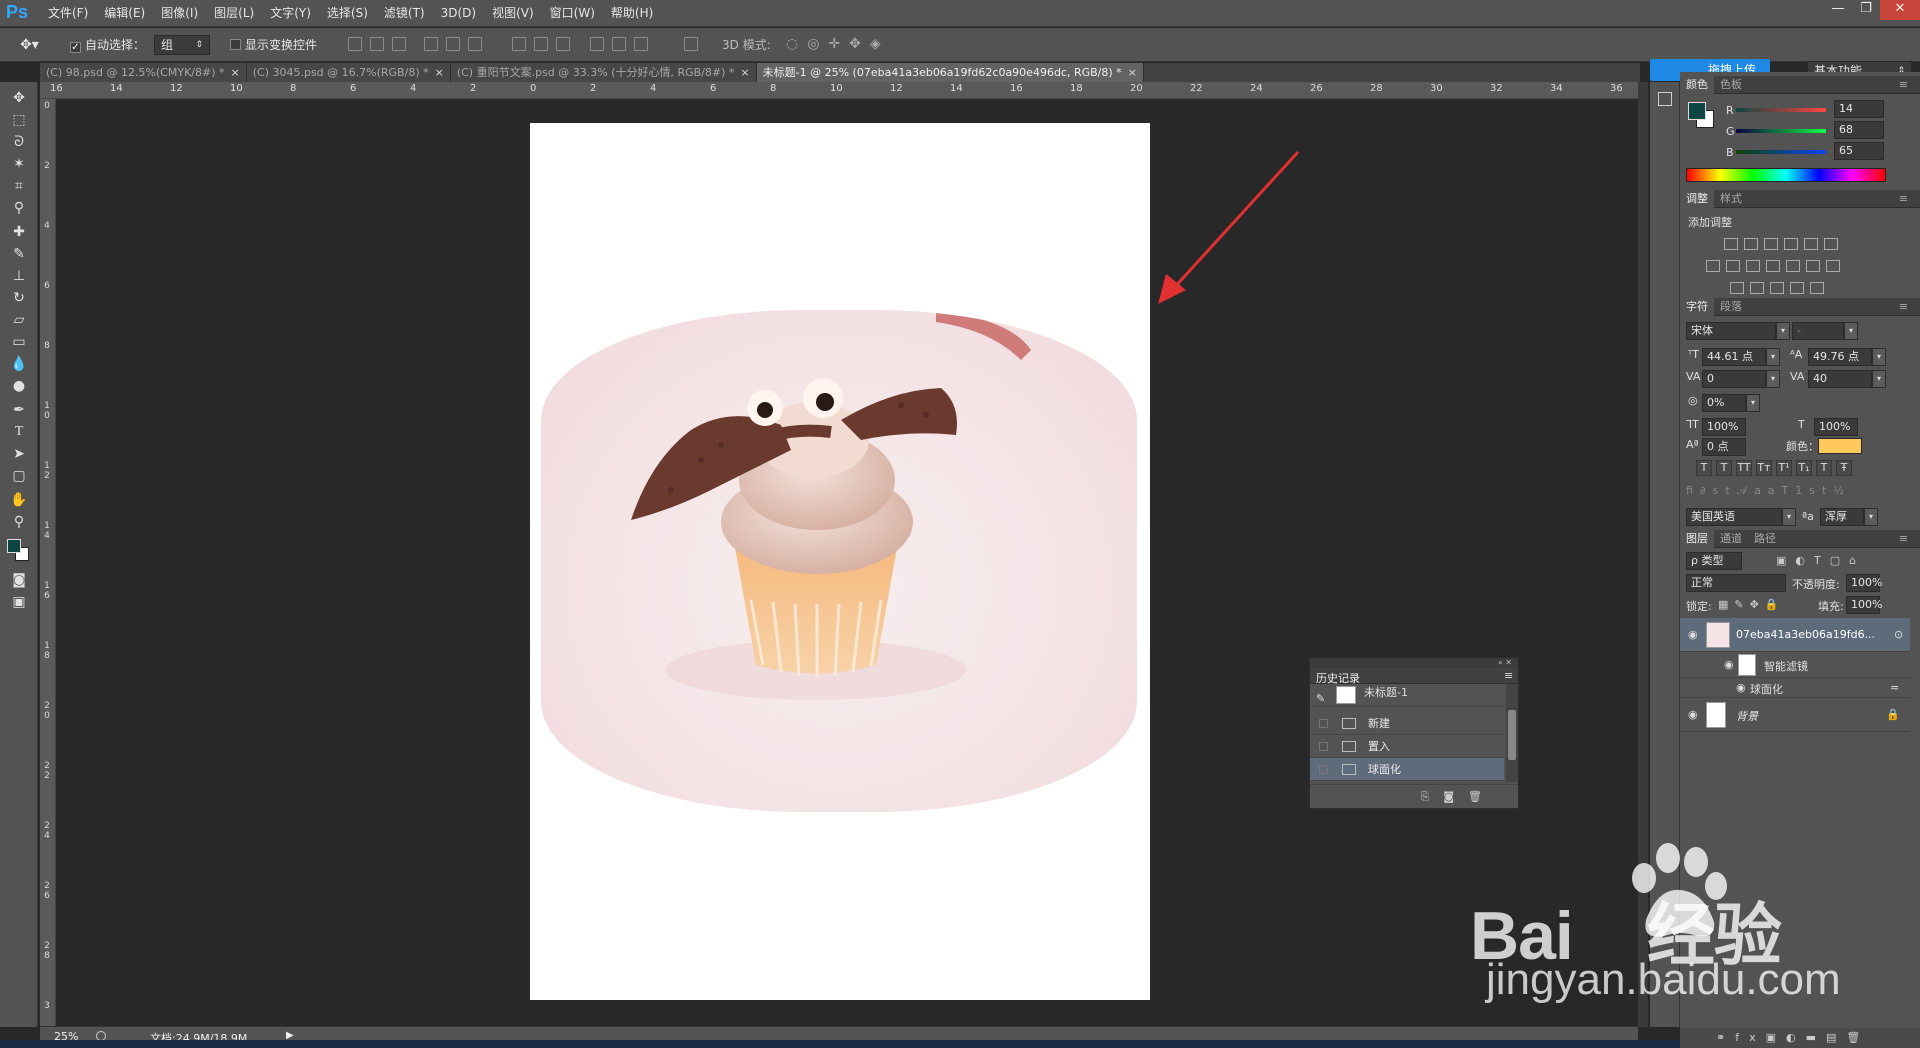  What do you see at coordinates (1724, 447) in the screenshot?
I see `baseline-input: 0 点` at bounding box center [1724, 447].